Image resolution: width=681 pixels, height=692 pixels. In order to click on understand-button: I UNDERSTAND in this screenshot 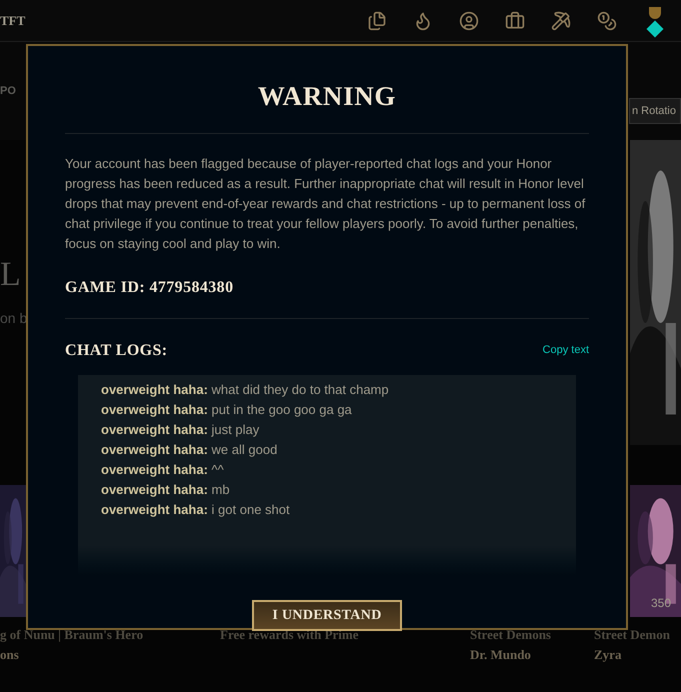, I will do `click(327, 615)`.